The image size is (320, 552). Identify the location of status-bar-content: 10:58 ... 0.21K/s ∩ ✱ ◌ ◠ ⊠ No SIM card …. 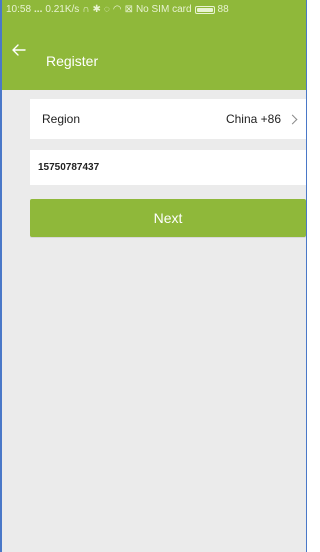
(117, 10).